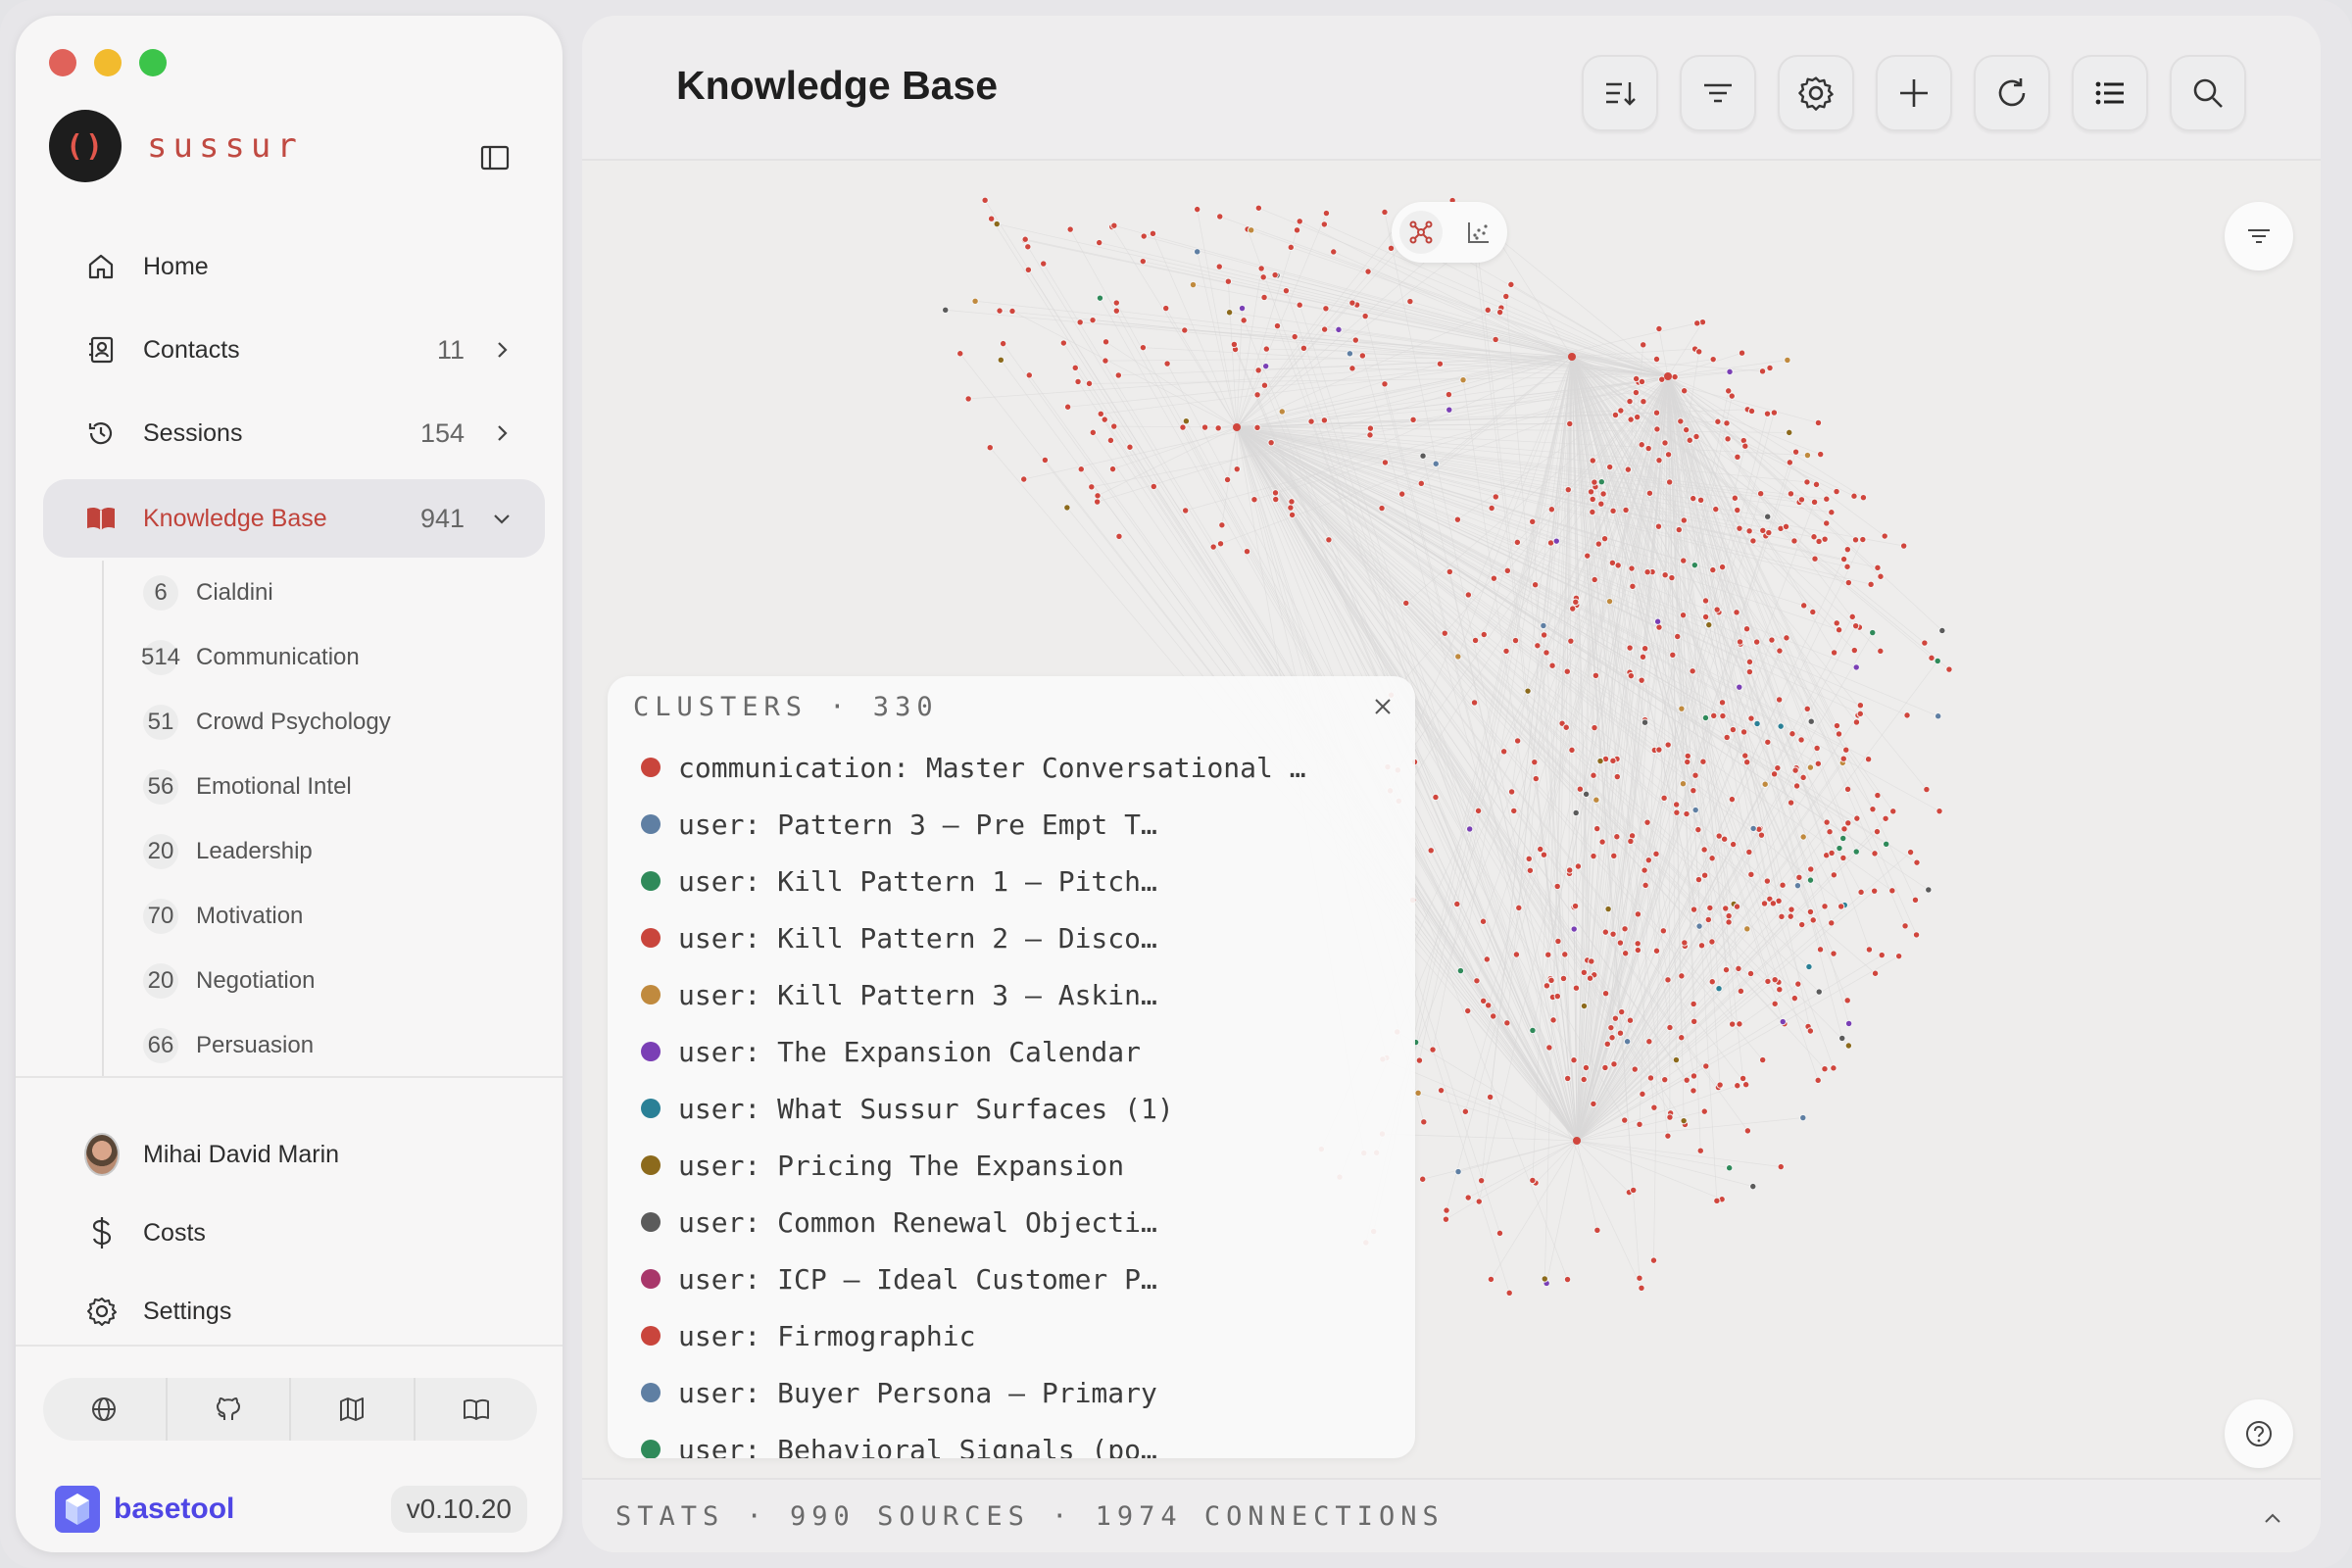 Image resolution: width=2352 pixels, height=1568 pixels. What do you see at coordinates (1577, 1141) in the screenshot?
I see `graph-hub-node` at bounding box center [1577, 1141].